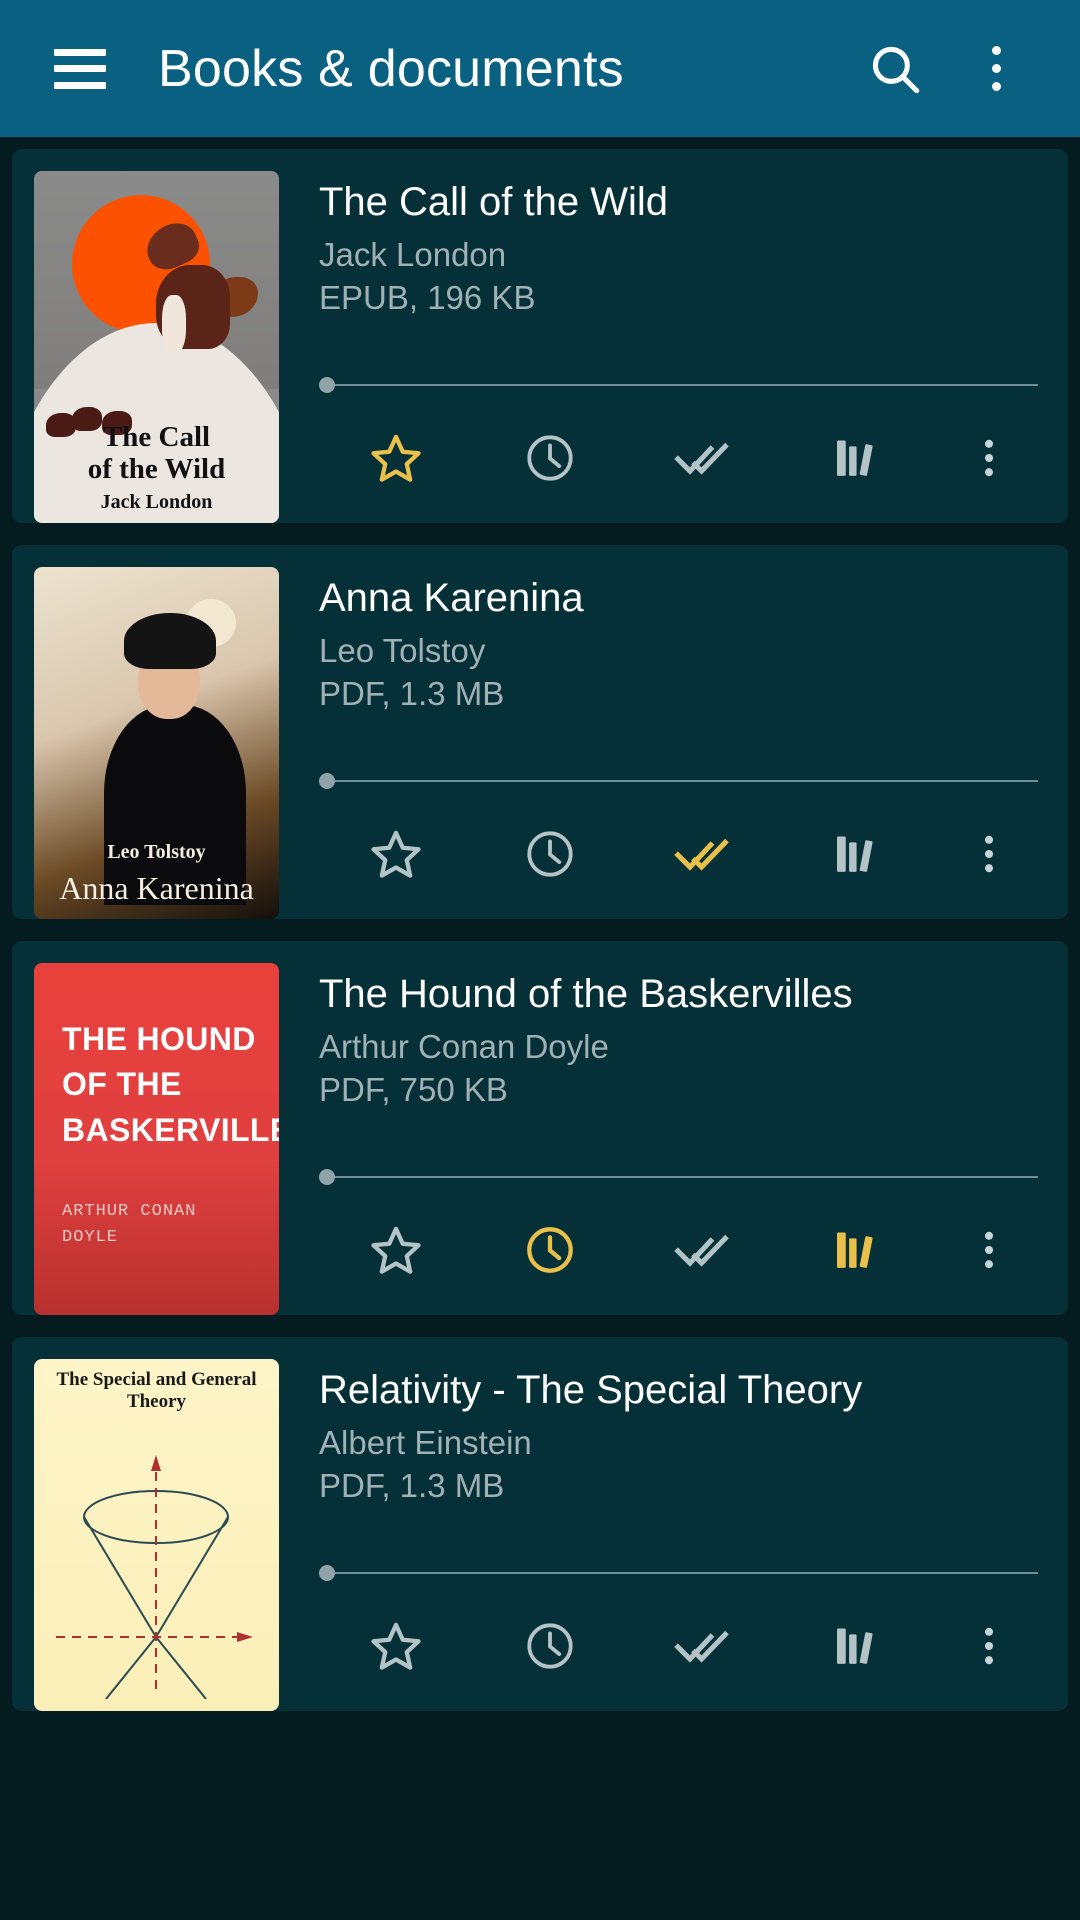 Image resolution: width=1080 pixels, height=1920 pixels. Describe the element at coordinates (425, 1442) in the screenshot. I see `book-author: Albert Einstein` at that location.